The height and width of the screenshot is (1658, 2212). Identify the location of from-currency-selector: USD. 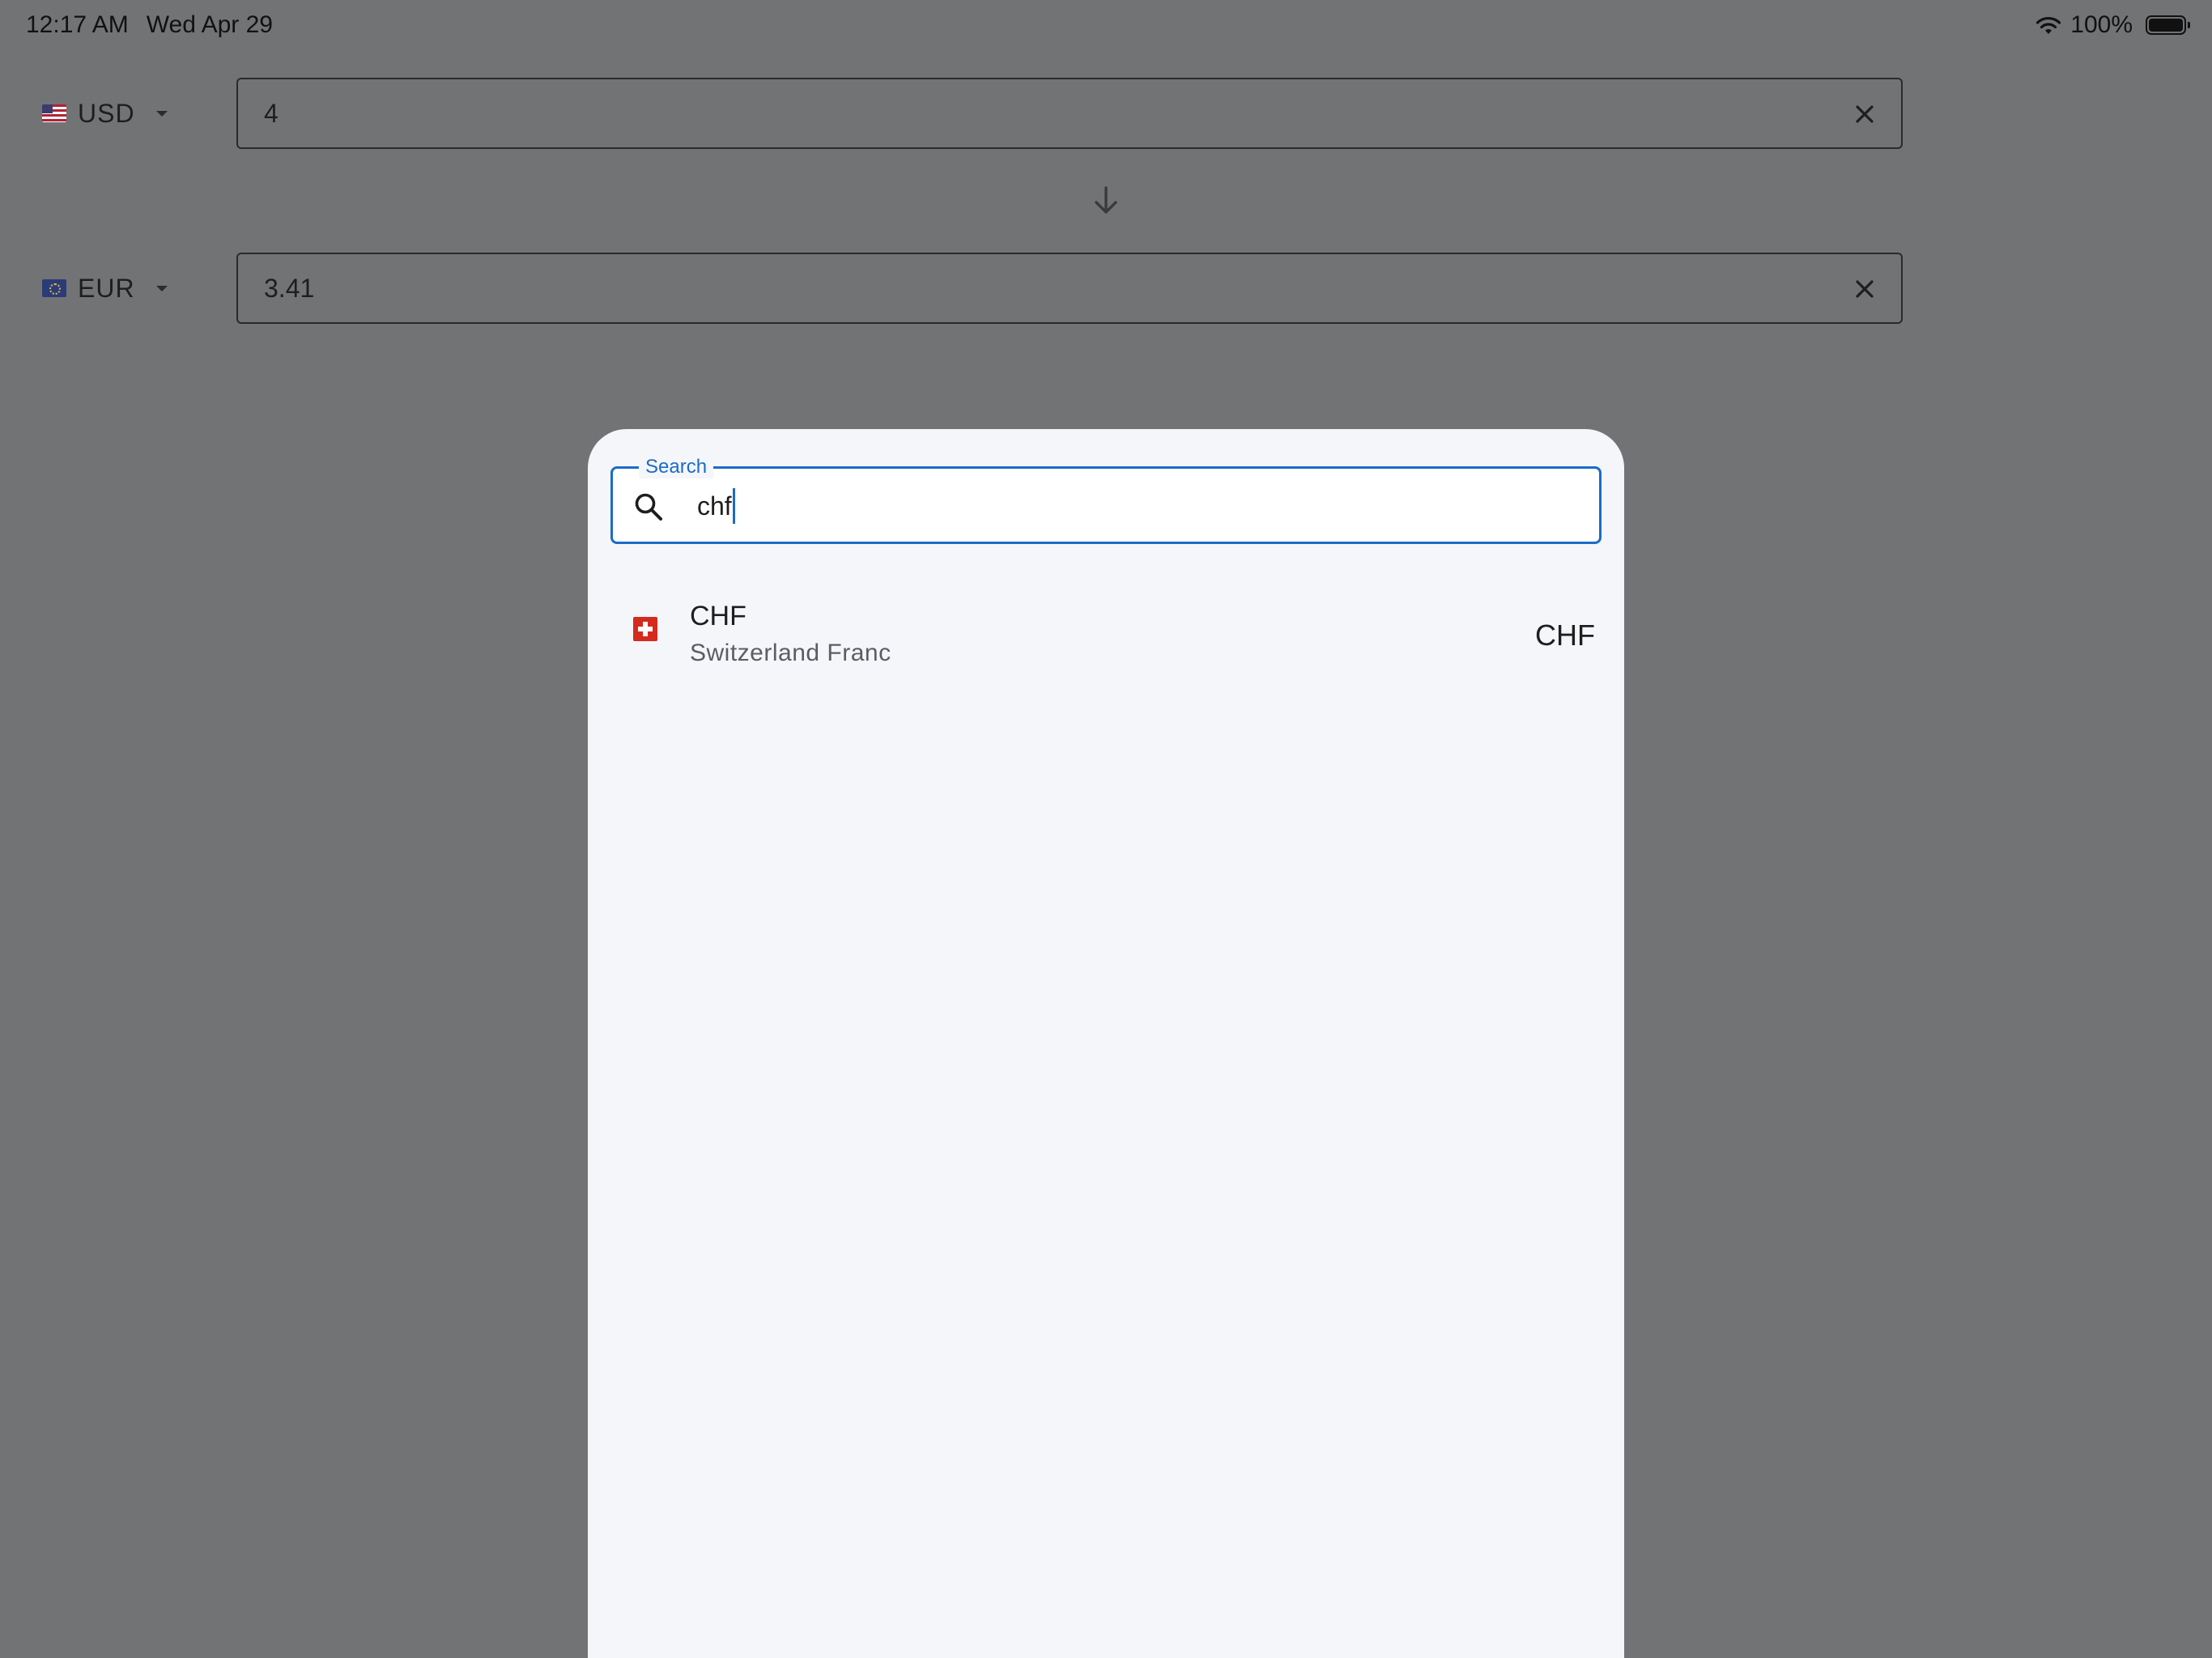
(105, 113).